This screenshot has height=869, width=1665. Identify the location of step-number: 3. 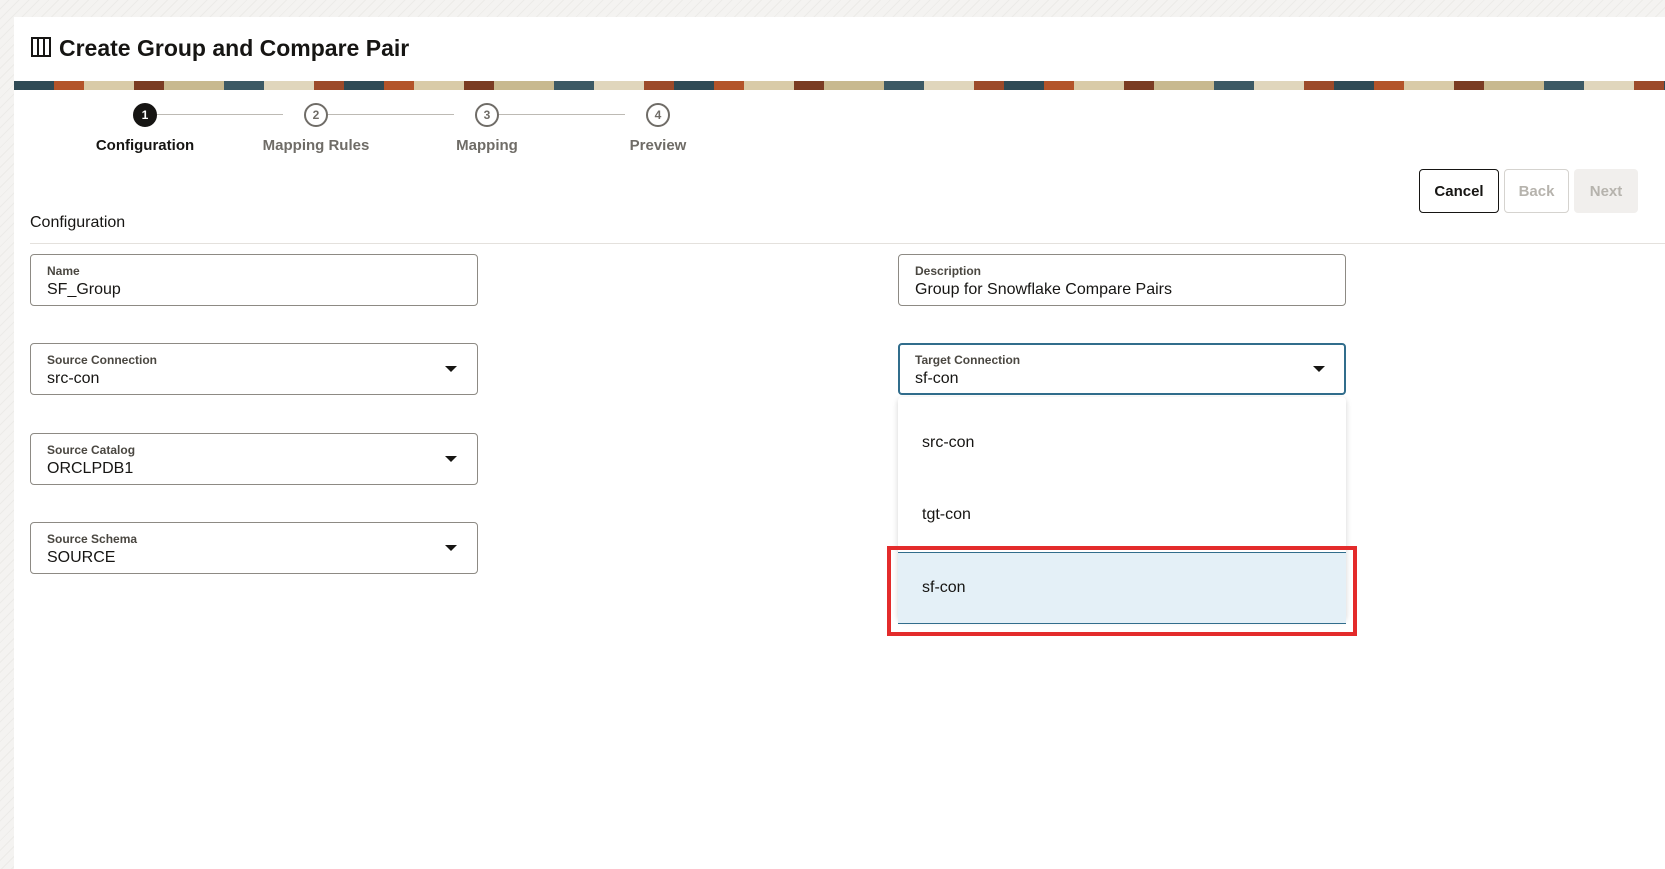
(487, 115).